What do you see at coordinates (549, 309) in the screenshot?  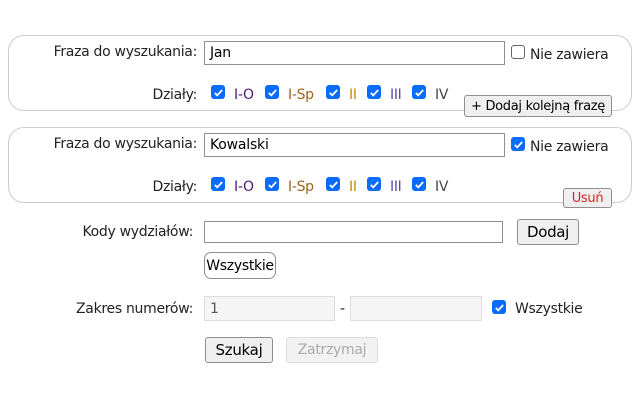 I see `range-all-label: Wszystkie` at bounding box center [549, 309].